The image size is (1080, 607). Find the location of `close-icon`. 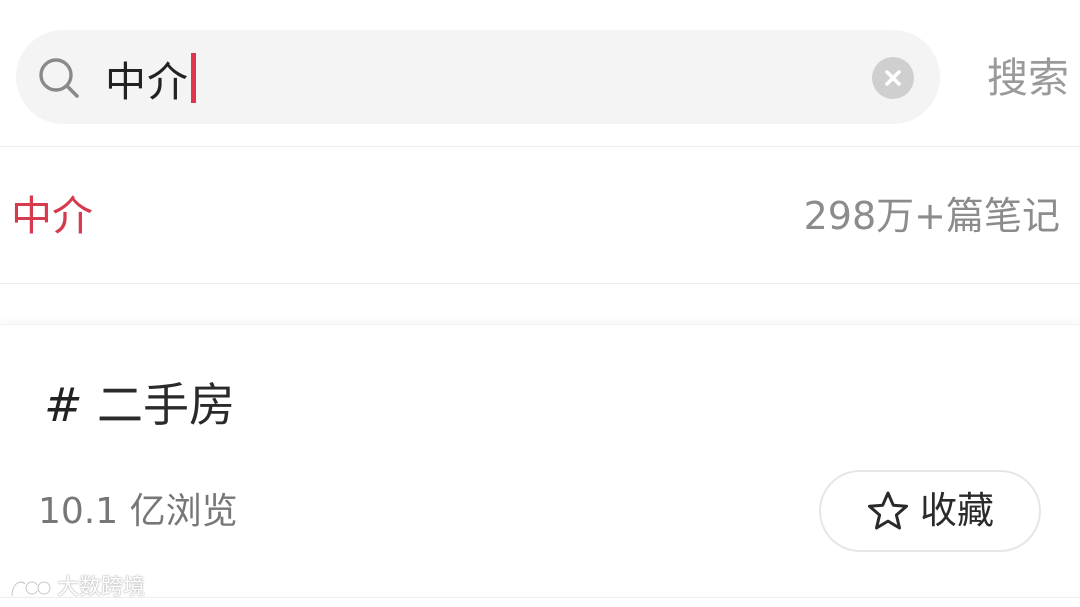

close-icon is located at coordinates (893, 78).